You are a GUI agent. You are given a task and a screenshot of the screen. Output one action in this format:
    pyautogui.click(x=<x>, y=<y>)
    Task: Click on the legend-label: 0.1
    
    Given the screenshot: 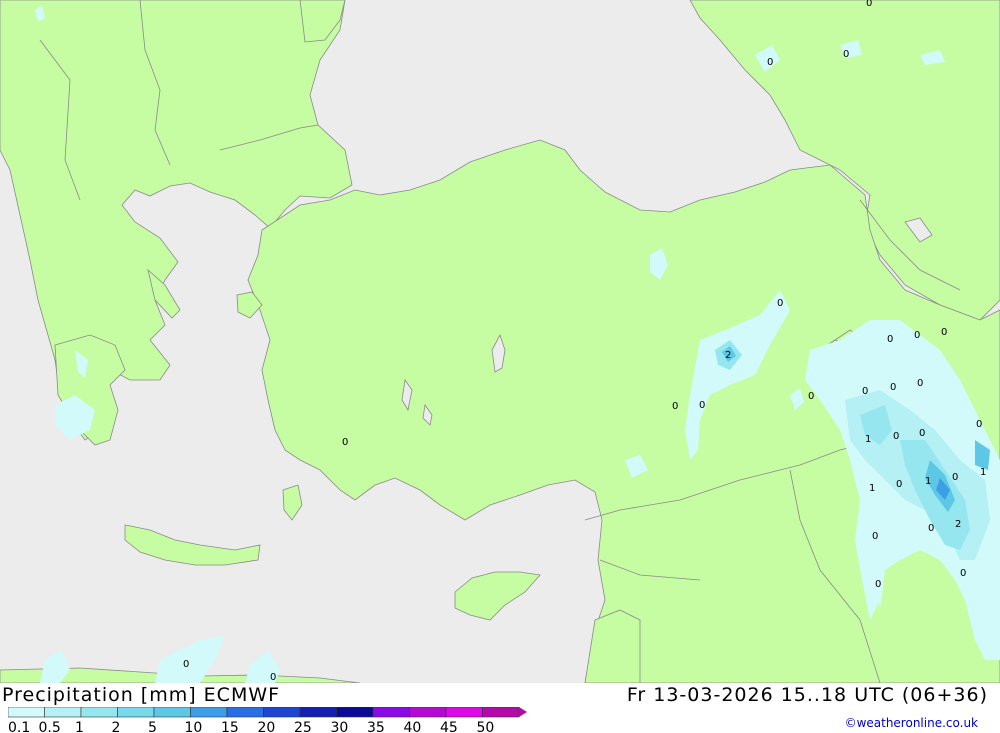 What is the action you would take?
    pyautogui.click(x=19, y=726)
    